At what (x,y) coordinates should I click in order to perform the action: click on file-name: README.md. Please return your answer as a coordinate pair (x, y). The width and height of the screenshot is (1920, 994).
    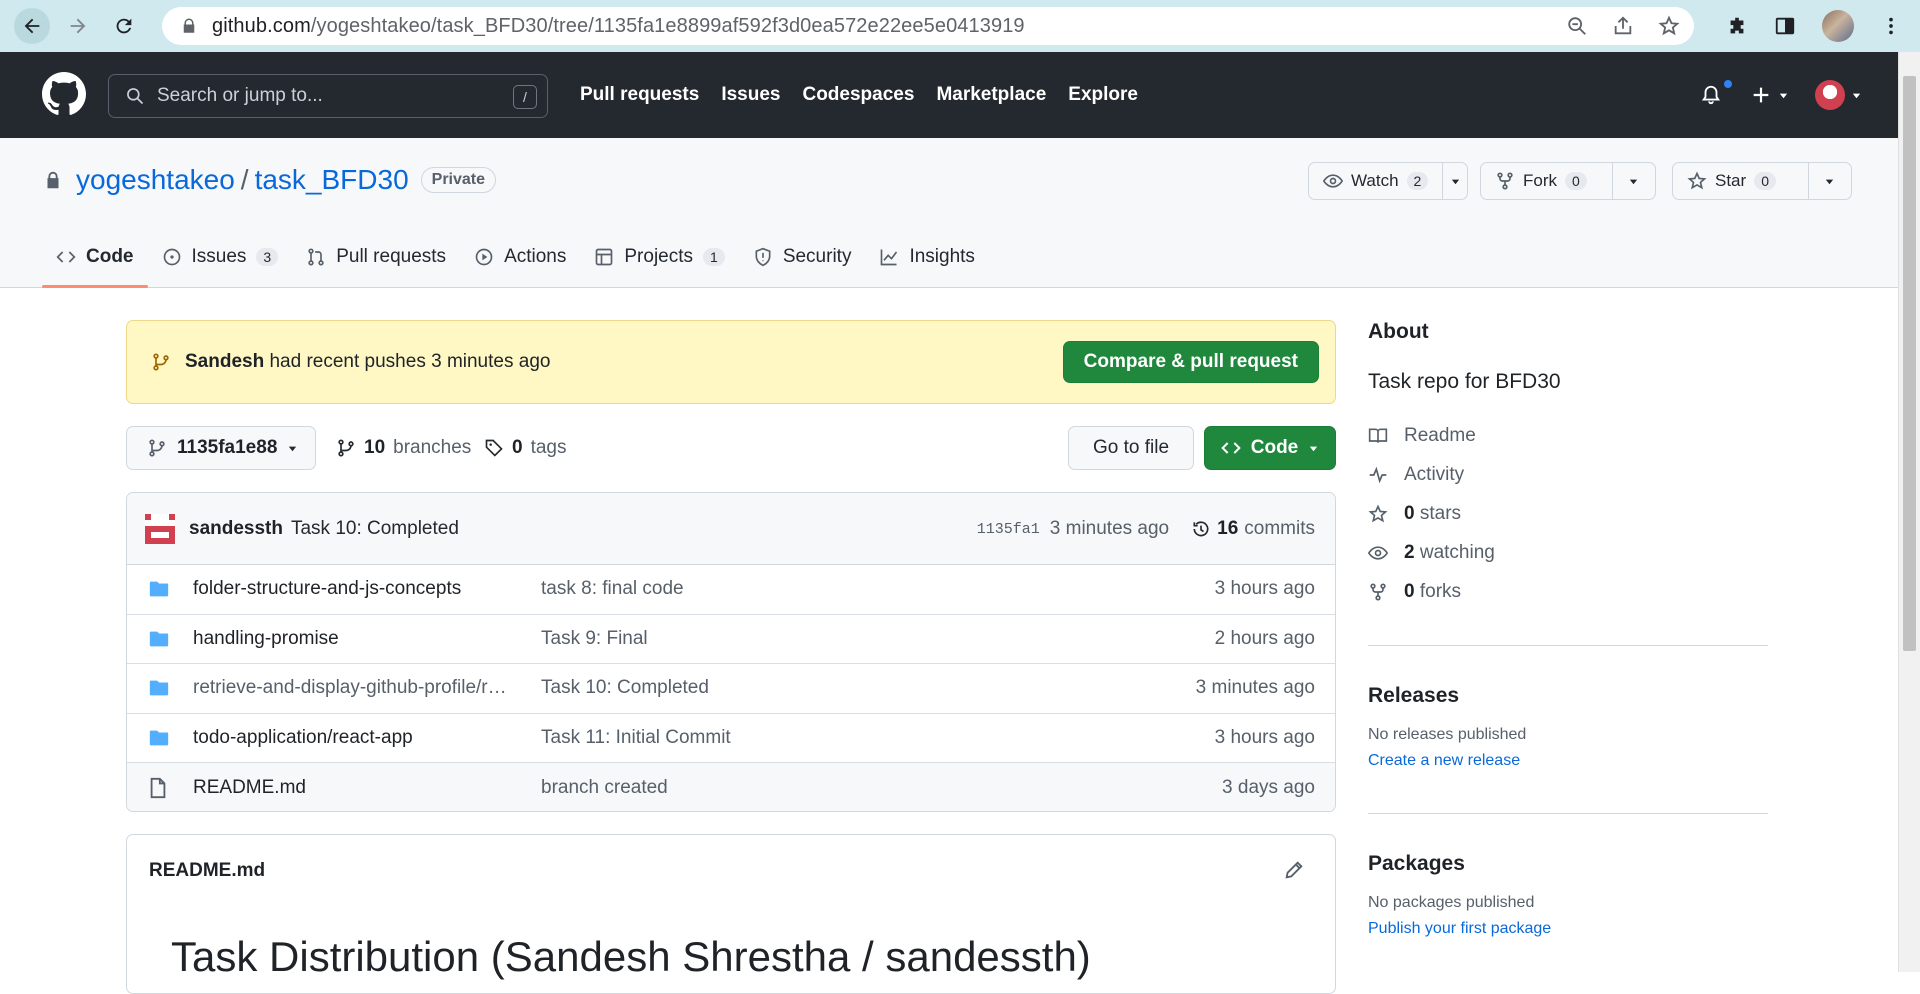
    Looking at the image, I should click on (249, 788).